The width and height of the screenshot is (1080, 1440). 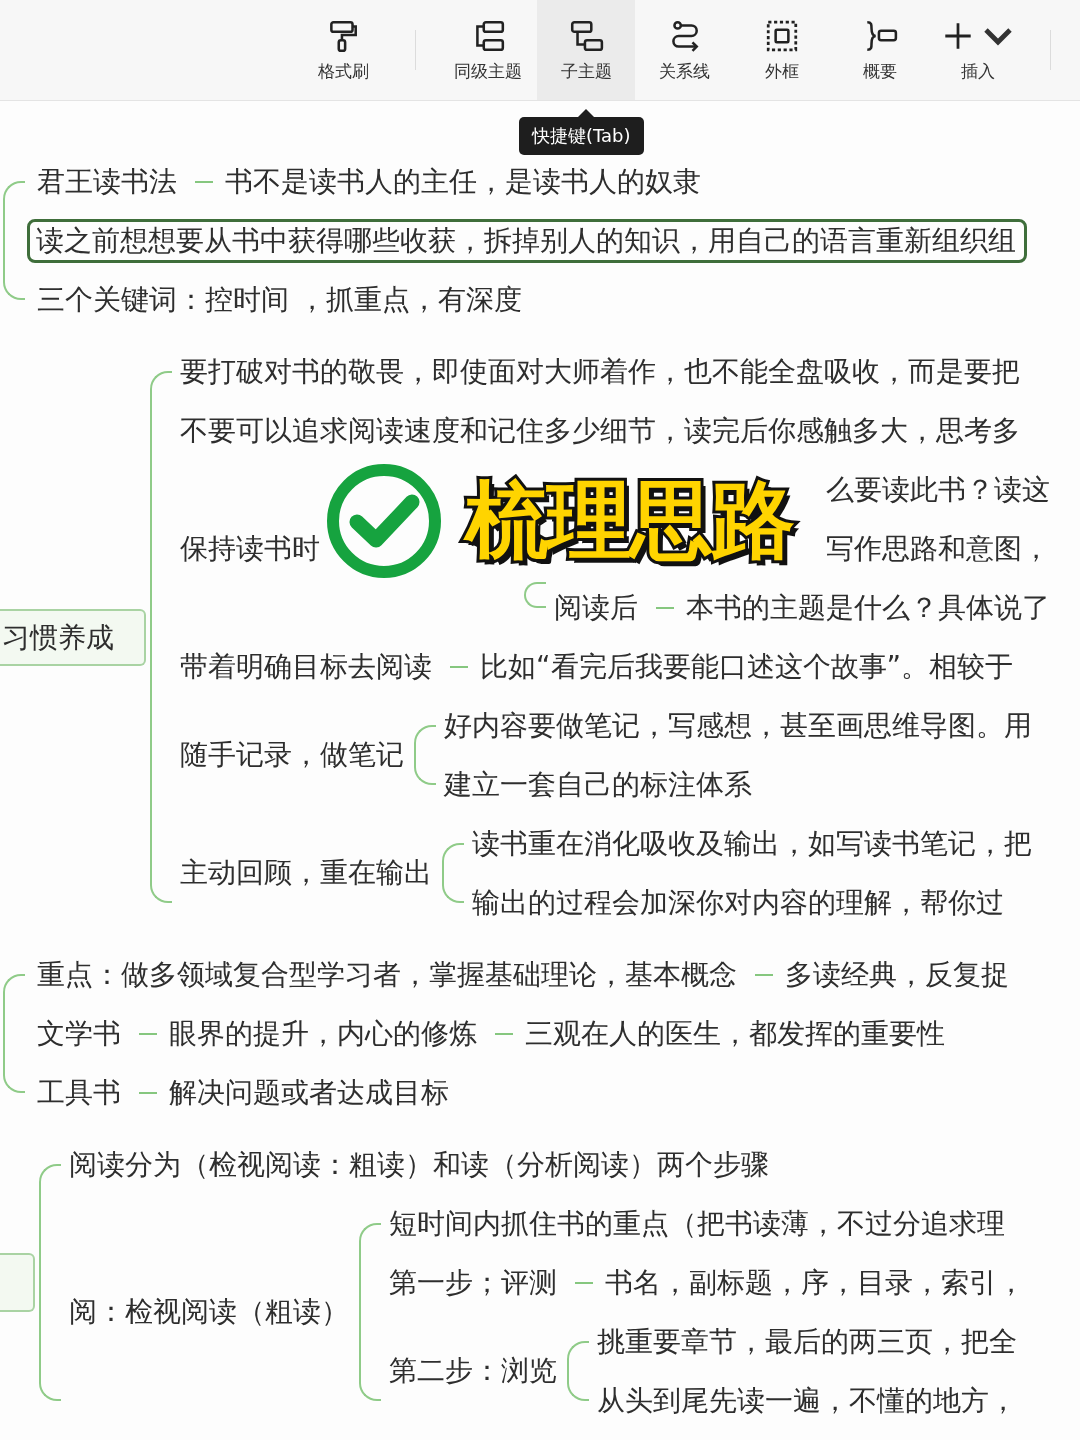 I want to click on topic: 建立一套自己的标注体系, so click(x=598, y=784).